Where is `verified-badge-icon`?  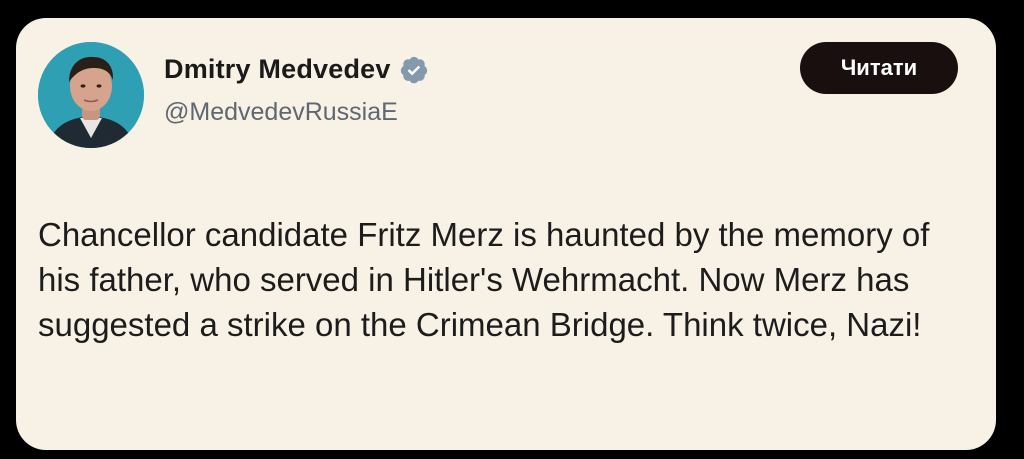
verified-badge-icon is located at coordinates (414, 70).